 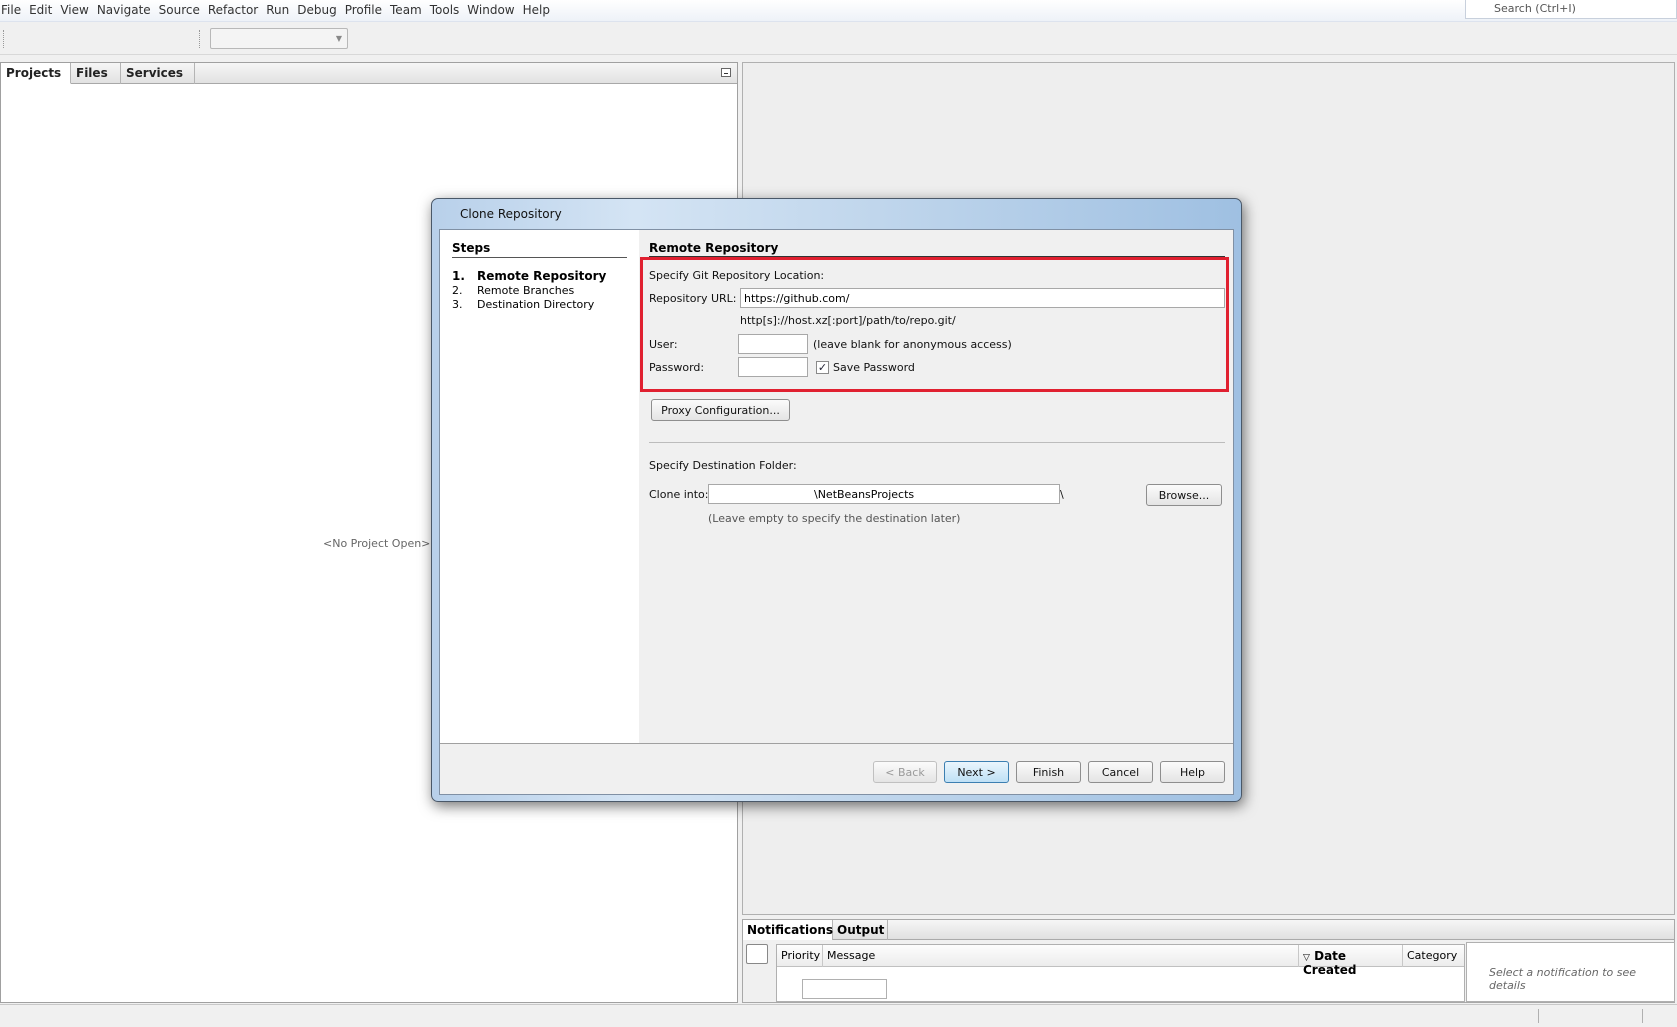 I want to click on repository-url-field: https://github.com/, so click(x=982, y=298).